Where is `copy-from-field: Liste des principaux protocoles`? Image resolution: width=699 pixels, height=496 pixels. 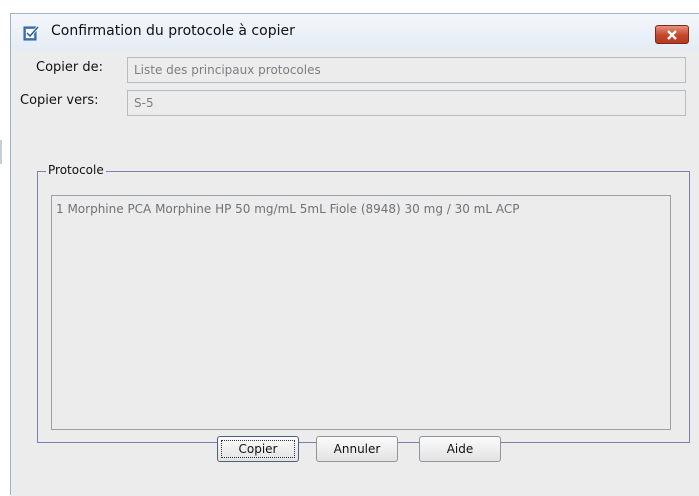
copy-from-field: Liste des principaux protocoles is located at coordinates (406, 70).